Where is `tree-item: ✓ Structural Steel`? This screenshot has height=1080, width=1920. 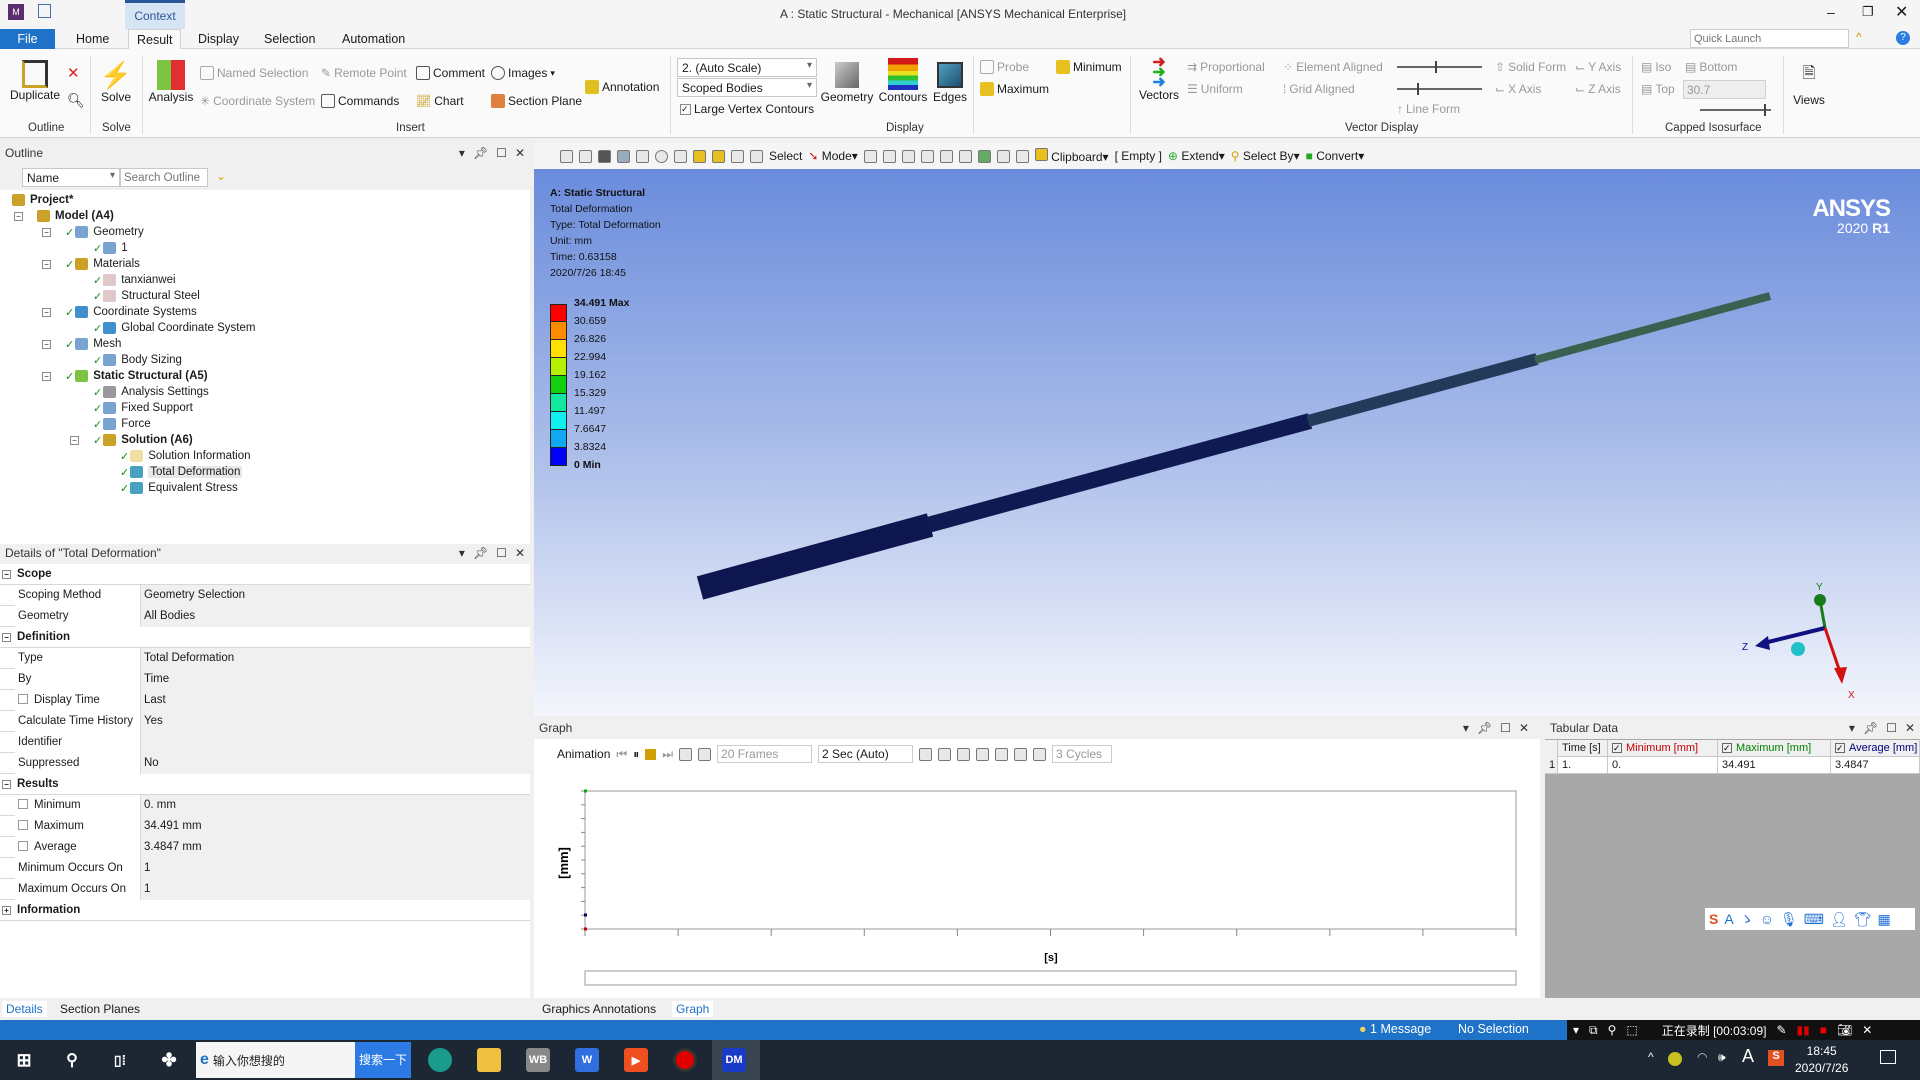 tree-item: ✓ Structural Steel is located at coordinates (146, 296).